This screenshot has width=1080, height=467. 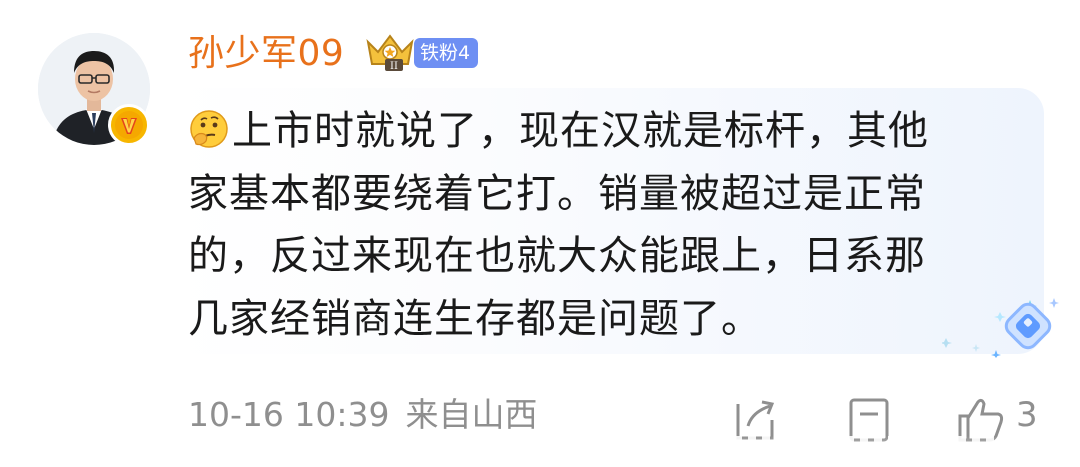 I want to click on crown-level-icon: II, so click(x=390, y=52).